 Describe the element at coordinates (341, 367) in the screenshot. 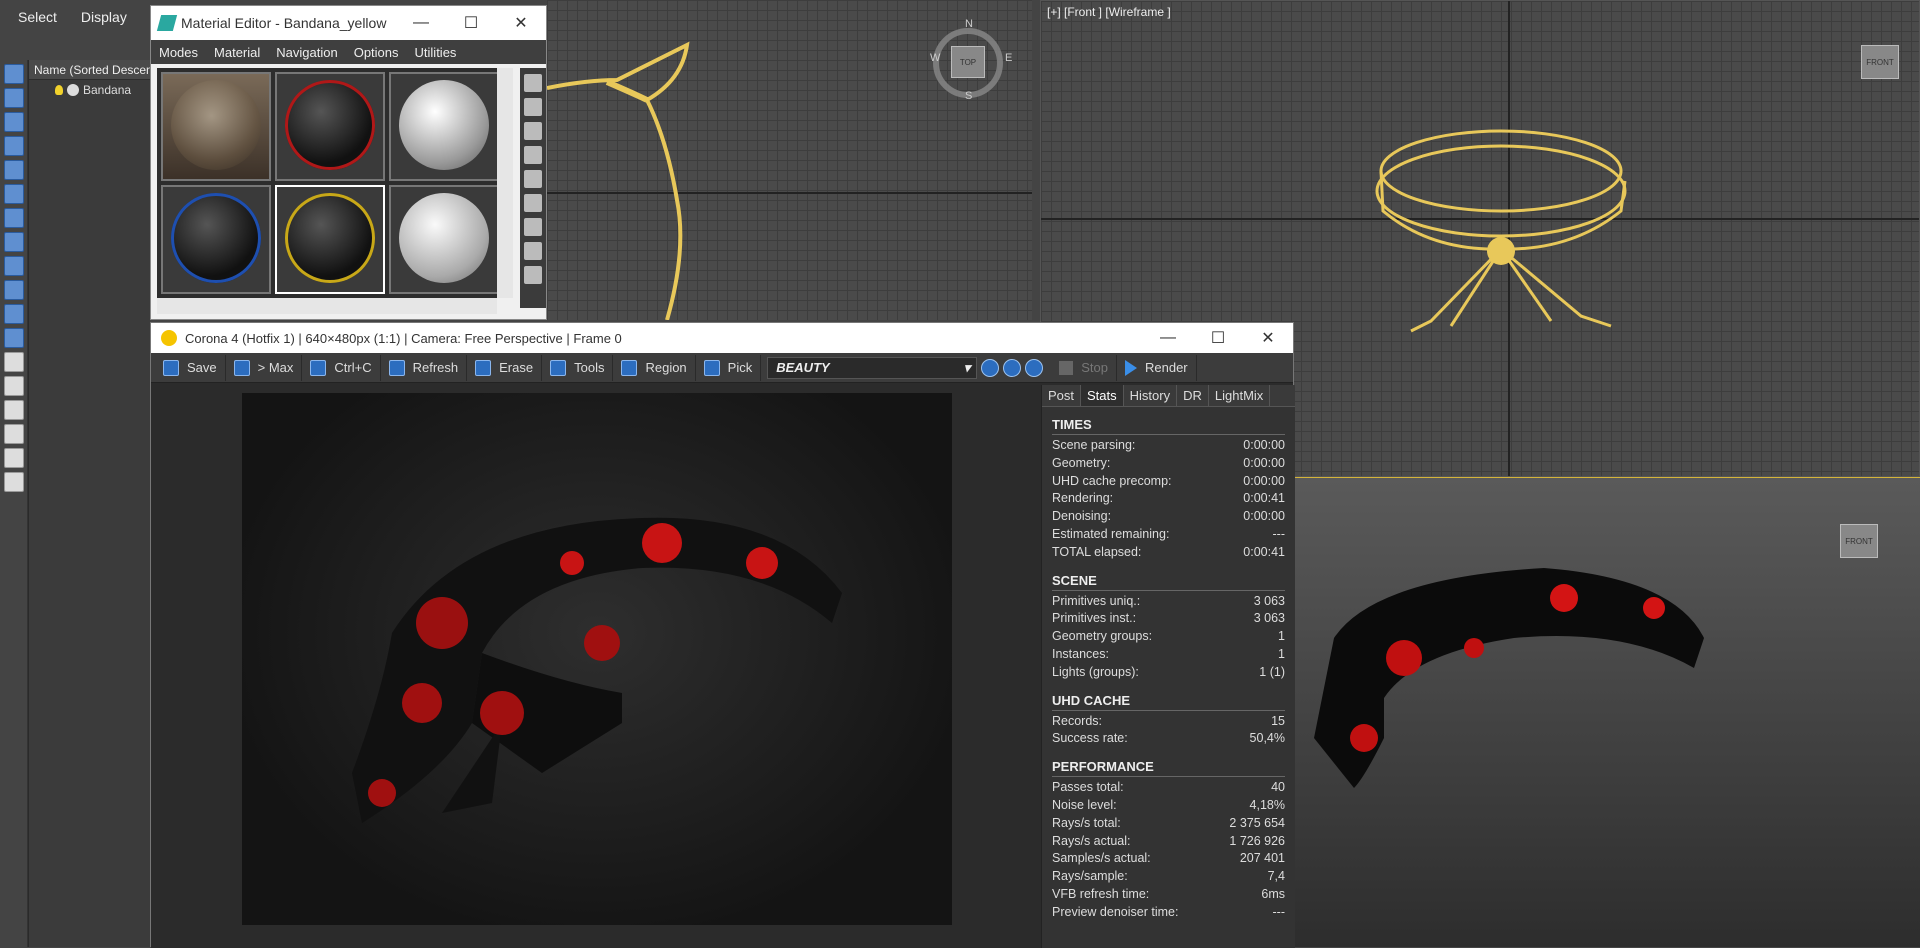

I see `copy-button: Ctrl+C` at that location.